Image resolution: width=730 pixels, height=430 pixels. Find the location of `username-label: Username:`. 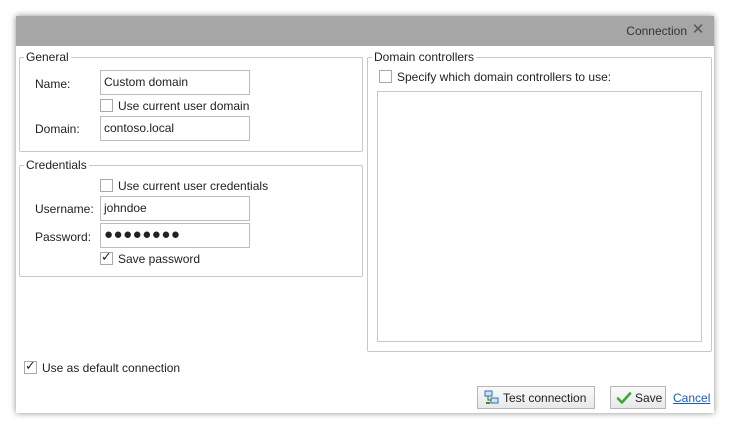

username-label: Username: is located at coordinates (64, 209).